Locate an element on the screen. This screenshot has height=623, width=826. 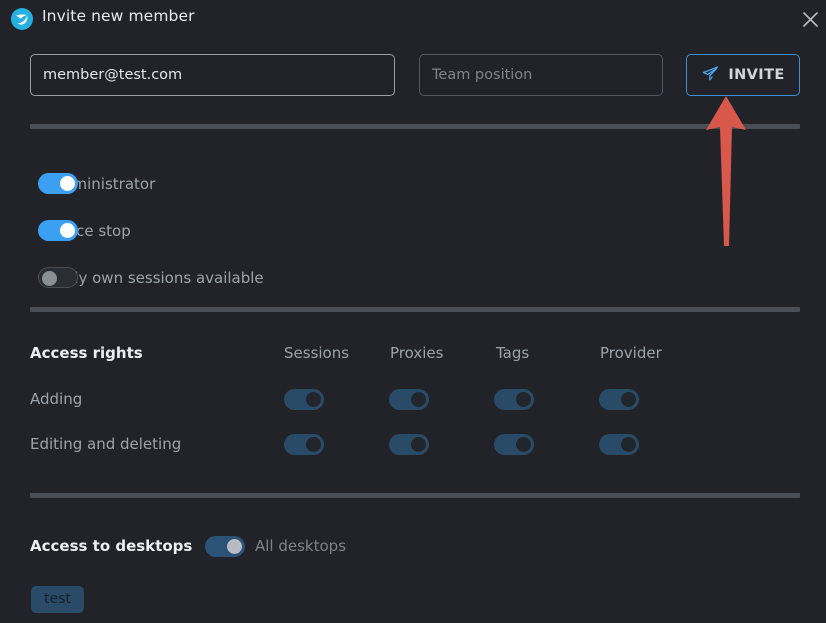
force-stop-toggle is located at coordinates (58, 230).